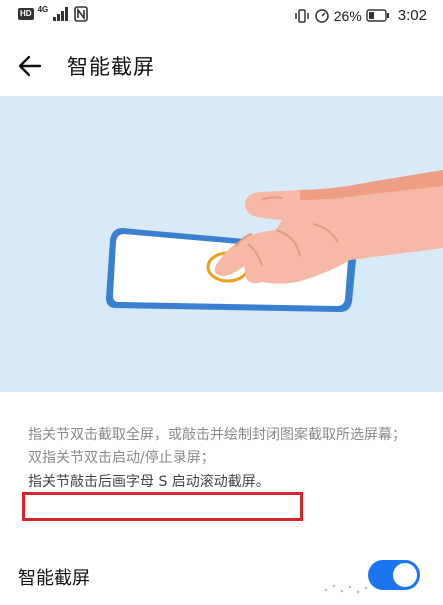  I want to click on back-button, so click(30, 66).